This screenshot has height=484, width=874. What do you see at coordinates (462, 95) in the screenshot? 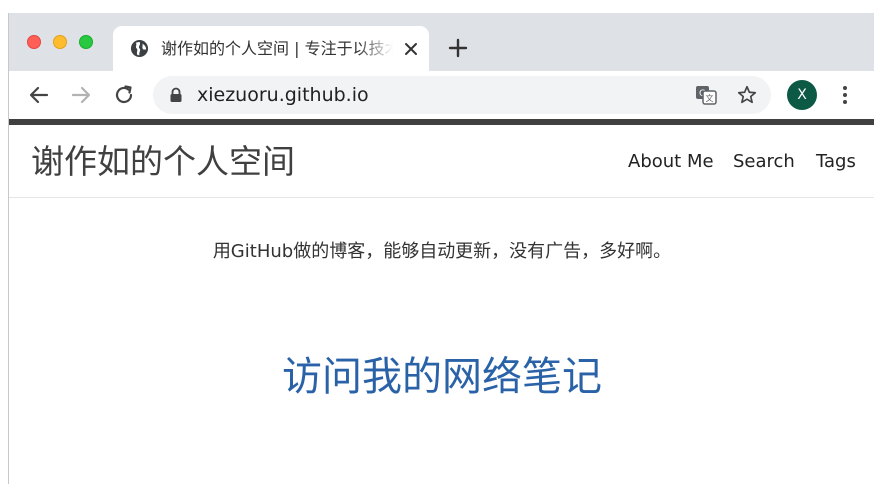
I see `address-bar: xiezuoru.github.io G 文` at bounding box center [462, 95].